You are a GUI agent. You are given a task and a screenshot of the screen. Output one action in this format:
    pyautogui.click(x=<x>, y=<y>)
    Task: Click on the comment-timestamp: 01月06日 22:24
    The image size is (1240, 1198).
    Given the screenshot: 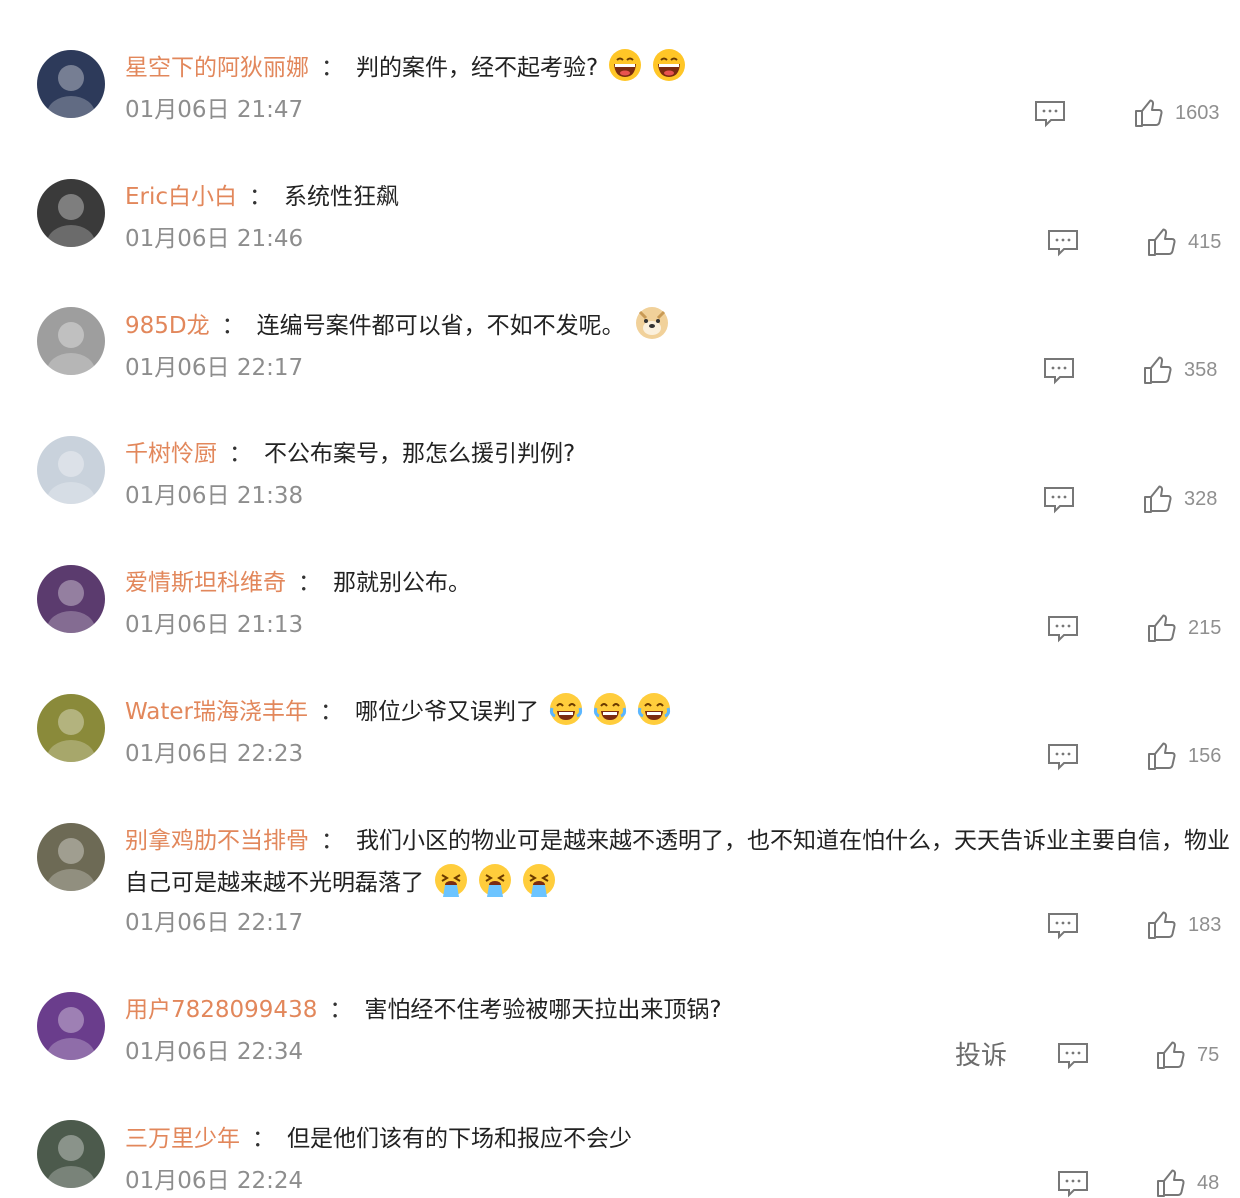 What is the action you would take?
    pyautogui.click(x=214, y=1181)
    